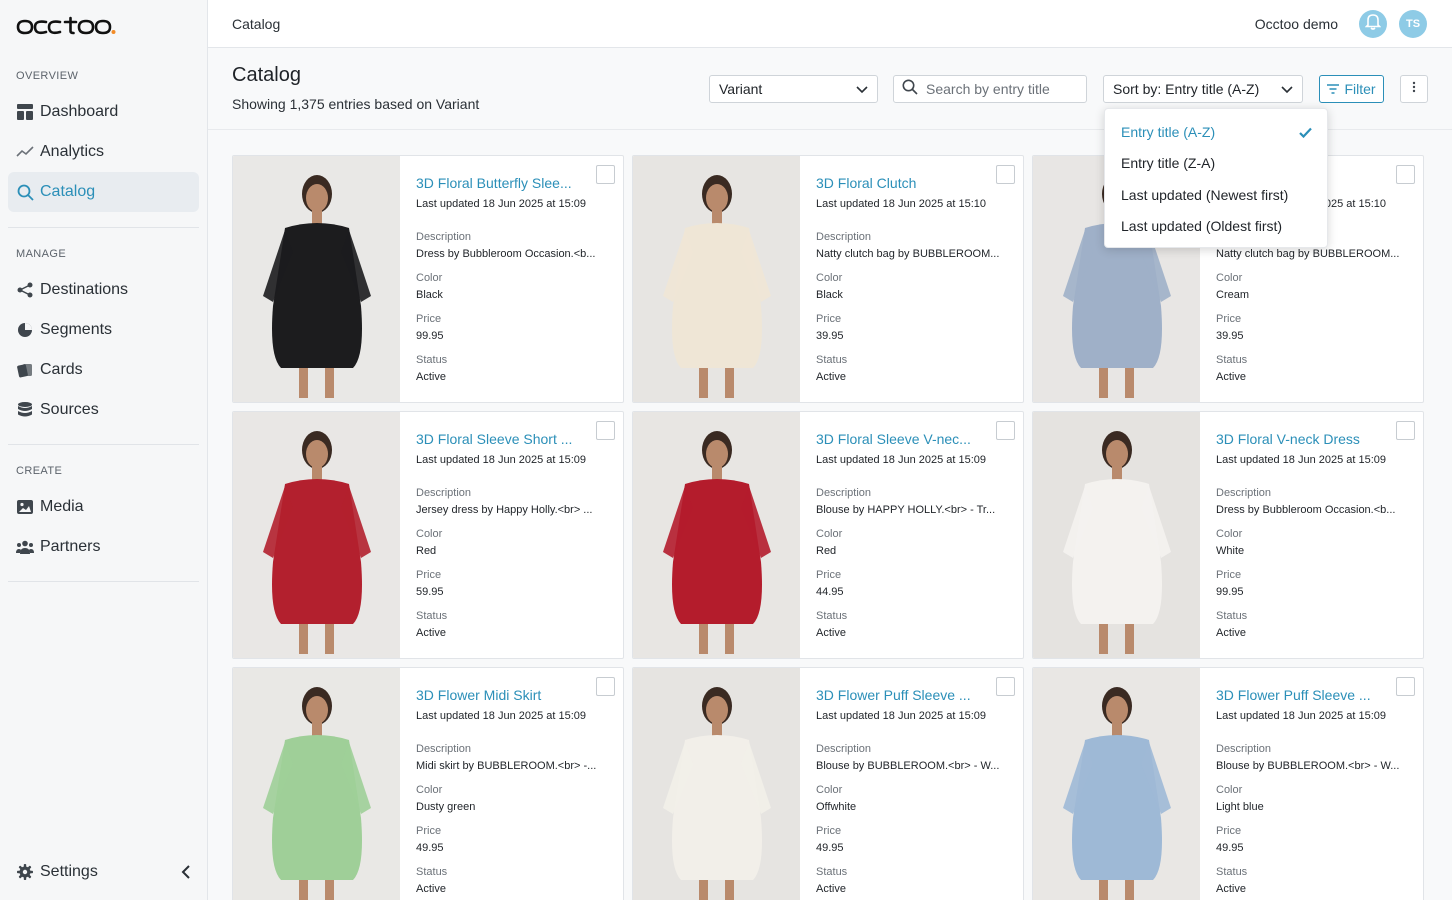 The image size is (1452, 900). I want to click on share-icon, so click(25, 290).